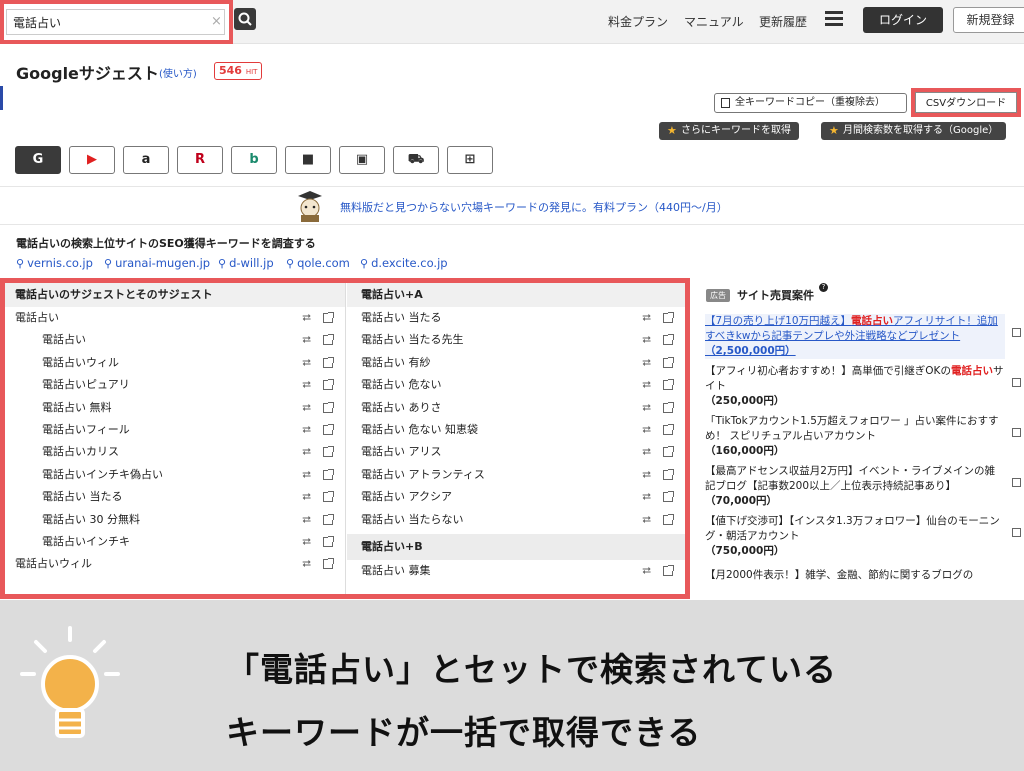 The width and height of the screenshot is (1024, 771). I want to click on suggest-keyword: 電話占い アリス, so click(401, 452).